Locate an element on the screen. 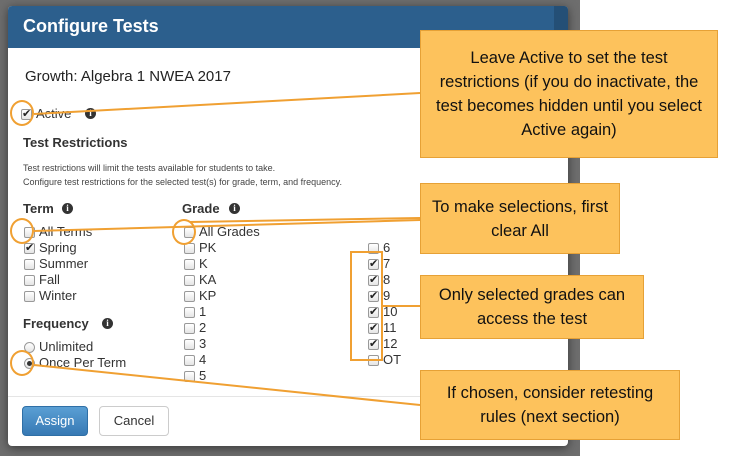 The image size is (730, 456). grade-ka-checkbox is located at coordinates (189, 280).